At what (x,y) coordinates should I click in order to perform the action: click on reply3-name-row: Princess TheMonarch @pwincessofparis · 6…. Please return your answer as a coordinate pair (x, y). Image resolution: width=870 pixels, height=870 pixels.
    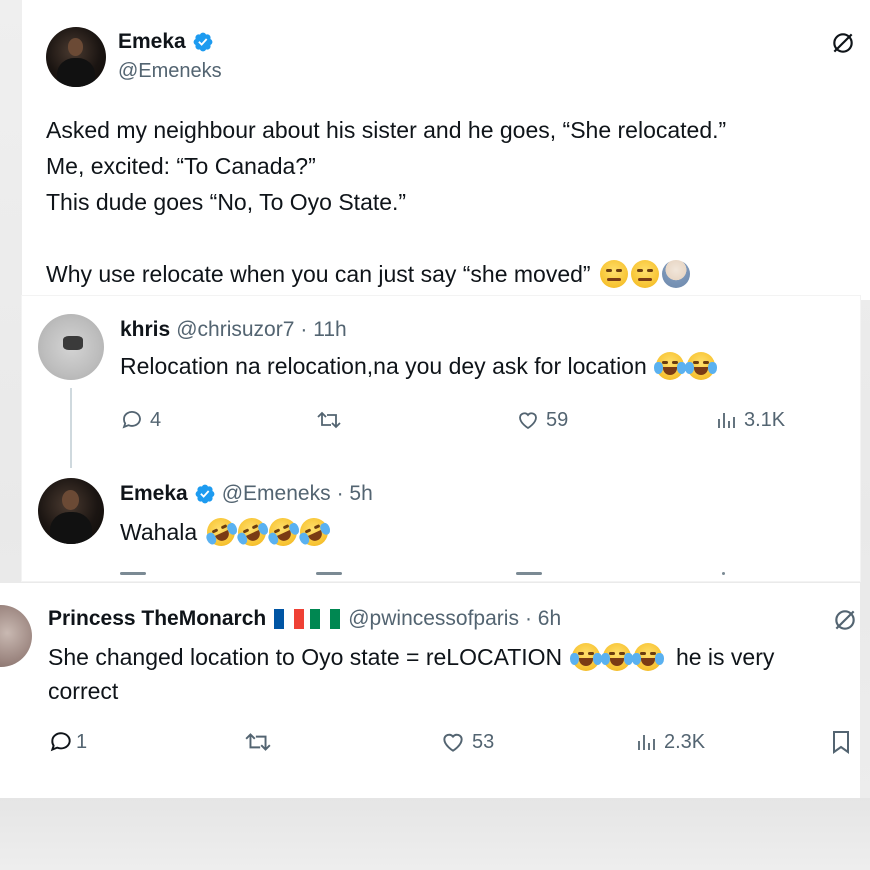
    Looking at the image, I should click on (304, 619).